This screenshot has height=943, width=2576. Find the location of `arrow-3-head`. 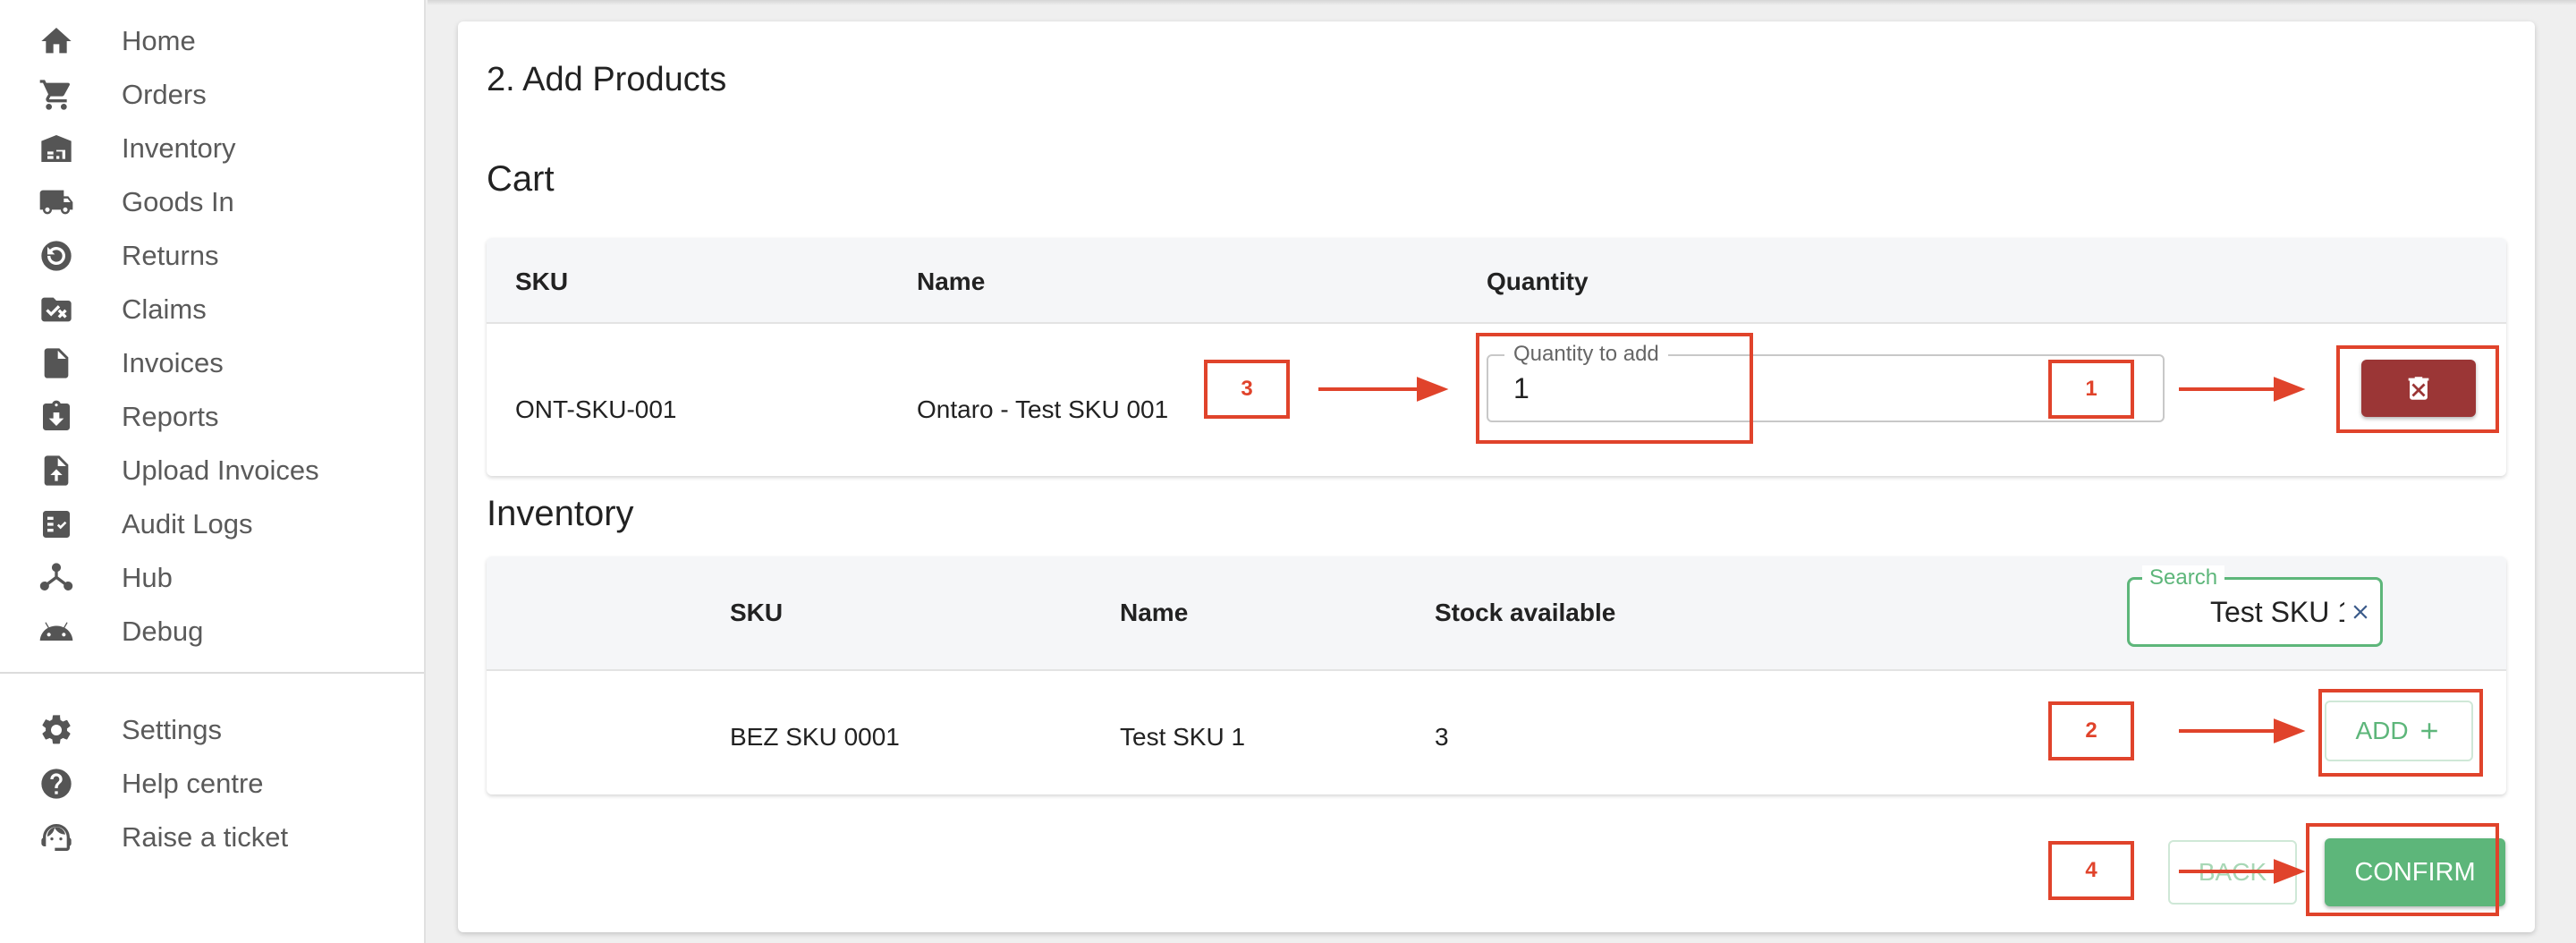

arrow-3-head is located at coordinates (1433, 389).